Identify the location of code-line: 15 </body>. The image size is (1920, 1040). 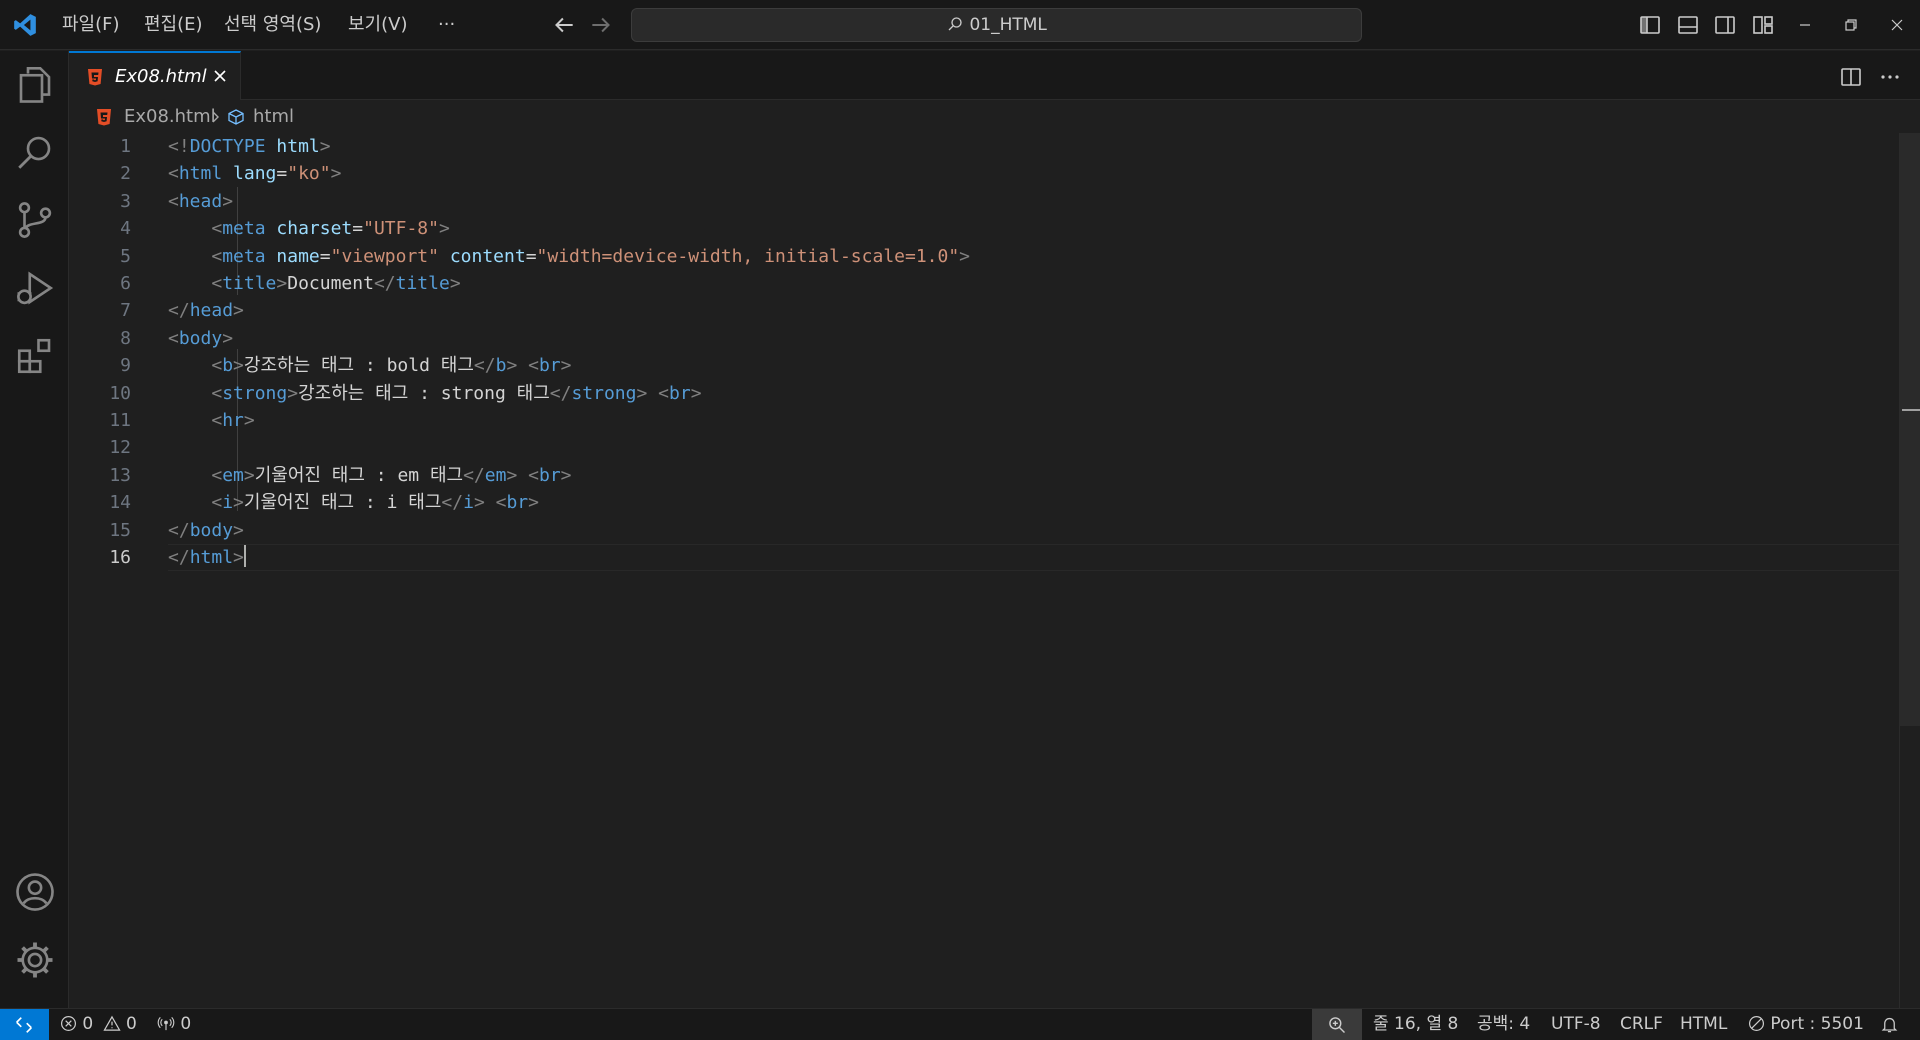
(984, 530).